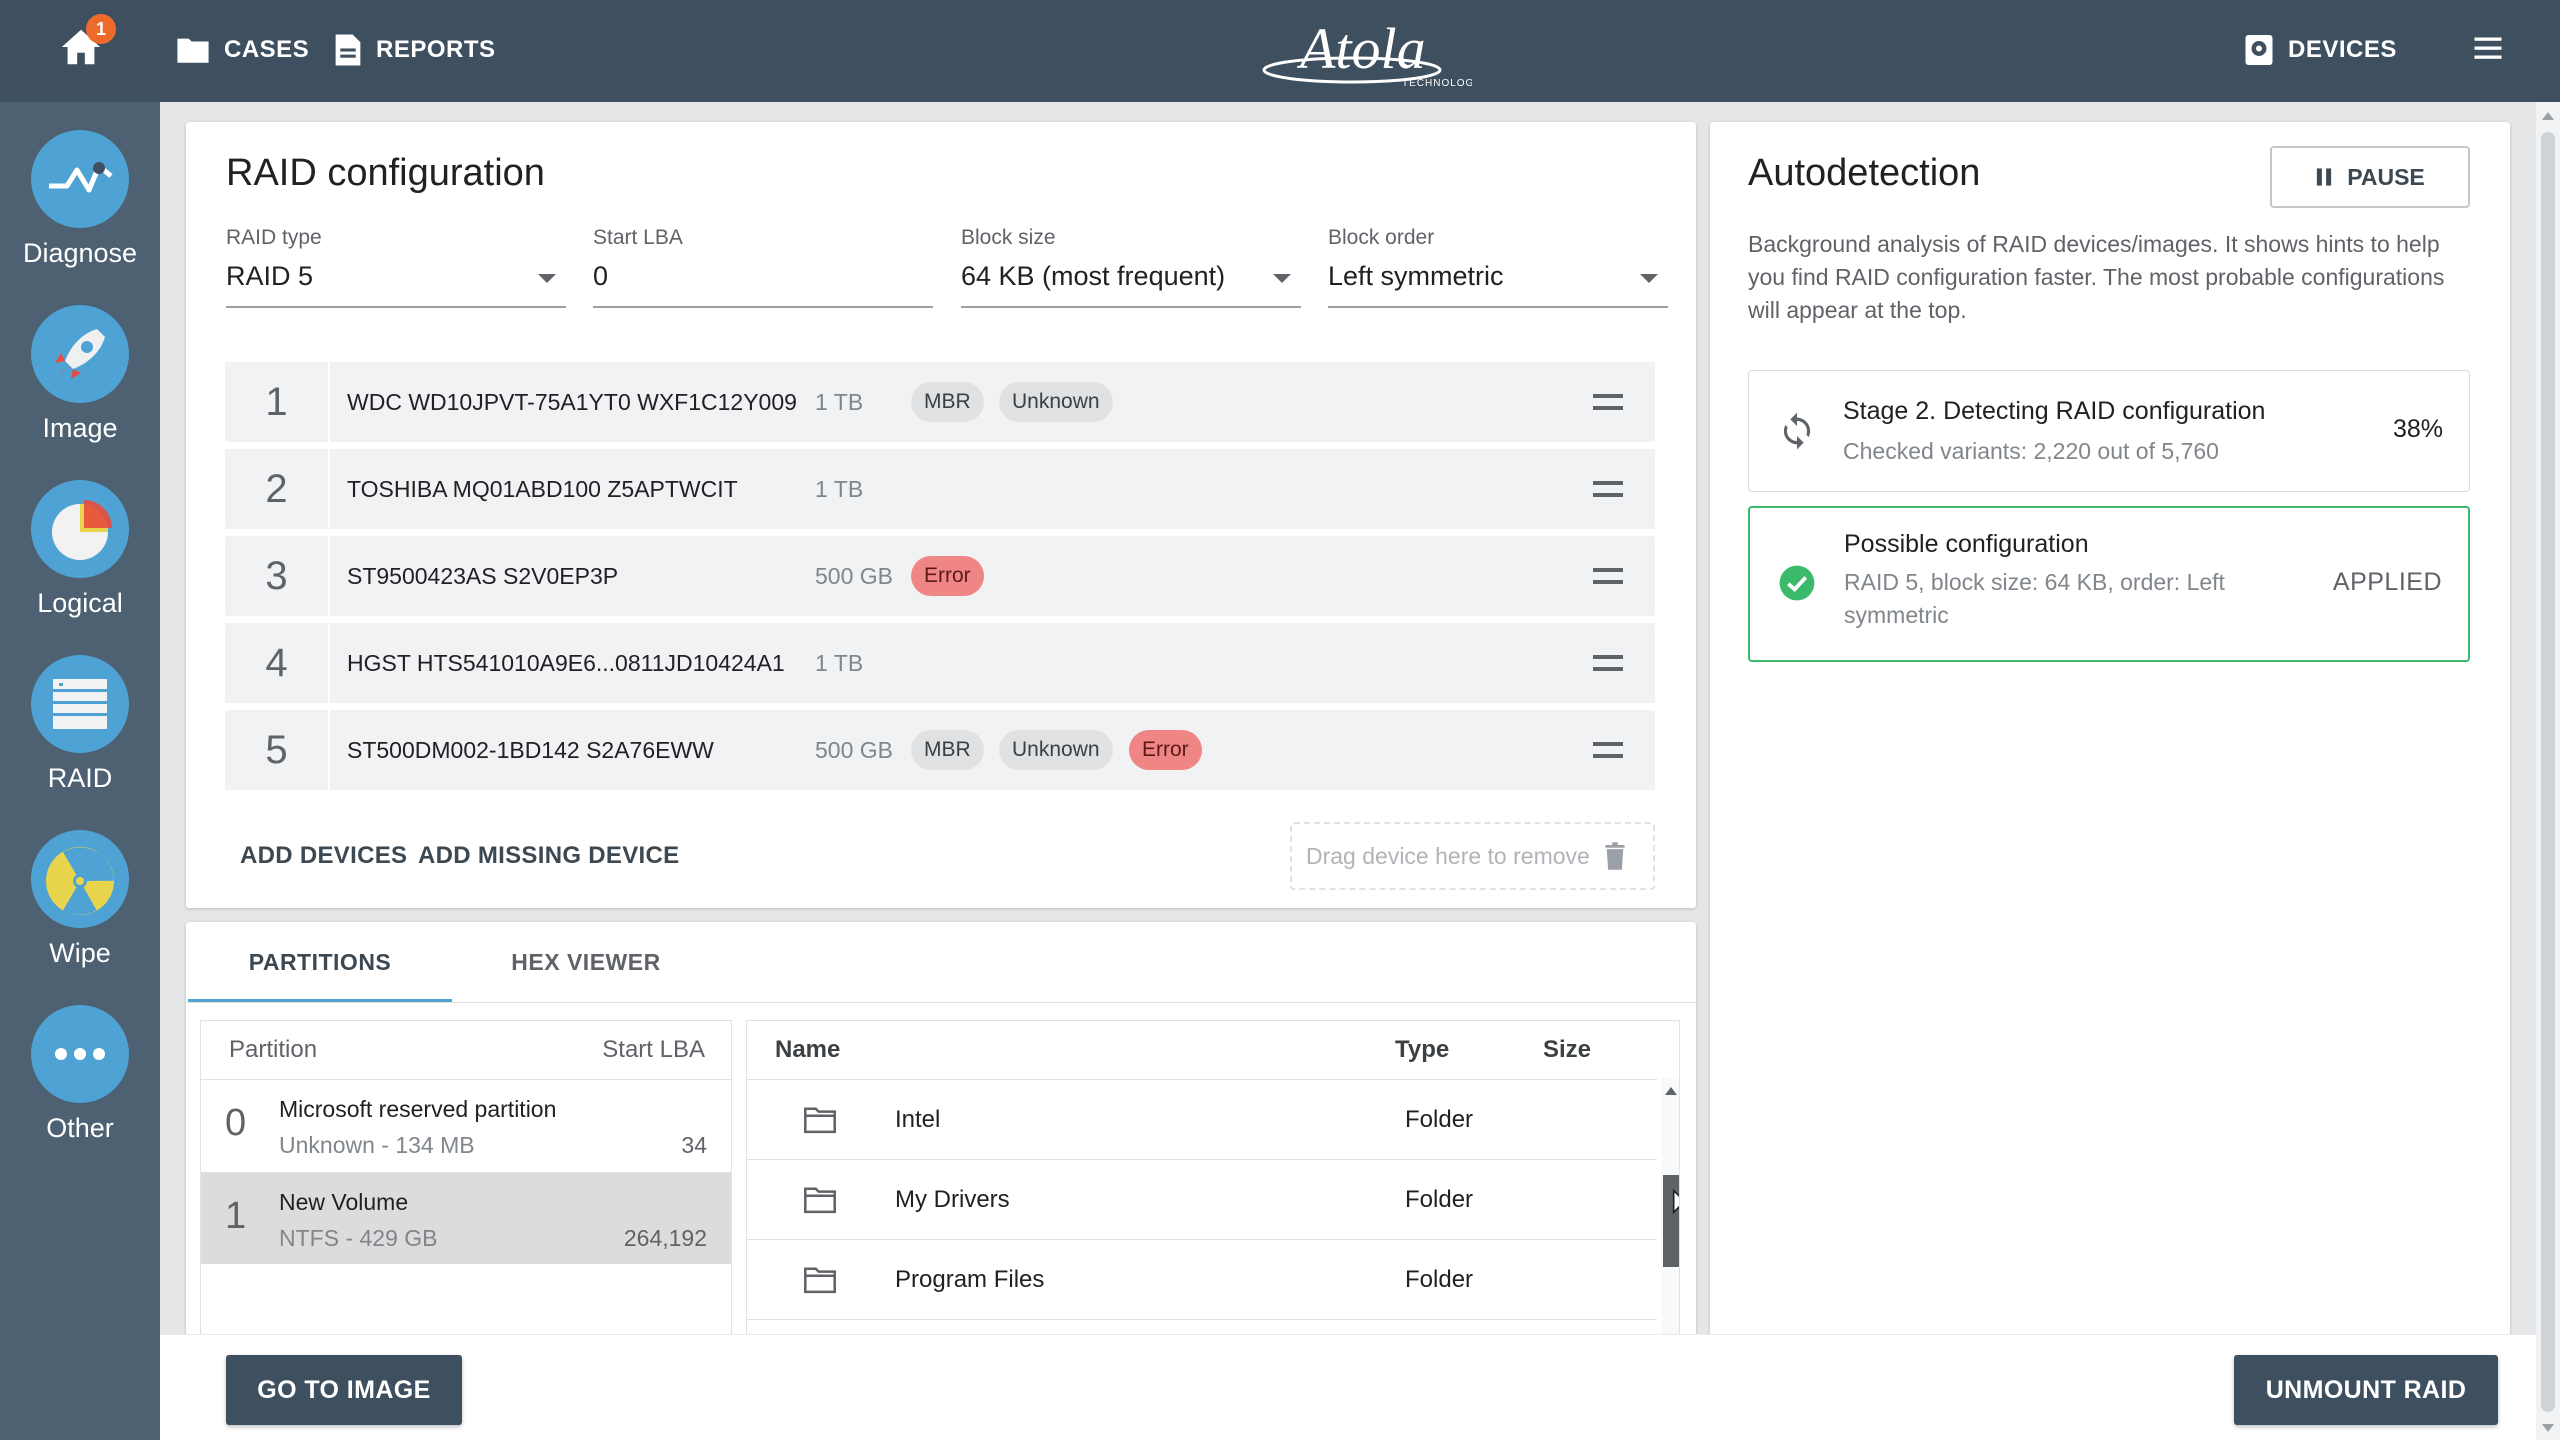 The image size is (2560, 1440). I want to click on top-bar: 1 CASES REPORTS Atola TECHNOLOGY DEVICES, so click(1280, 51).